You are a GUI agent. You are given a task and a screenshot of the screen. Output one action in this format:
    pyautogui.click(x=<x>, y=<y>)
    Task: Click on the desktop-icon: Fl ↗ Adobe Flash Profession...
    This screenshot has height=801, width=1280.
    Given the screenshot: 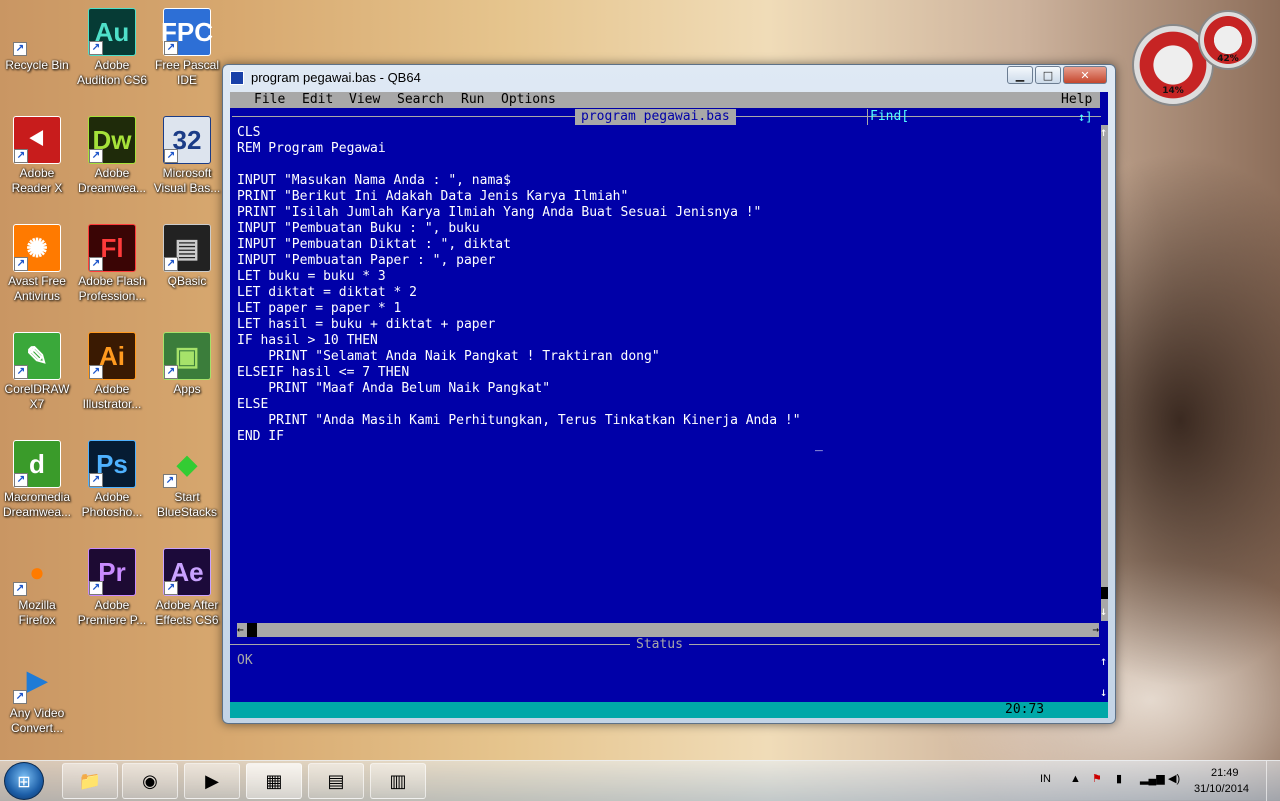 What is the action you would take?
    pyautogui.click(x=112, y=264)
    